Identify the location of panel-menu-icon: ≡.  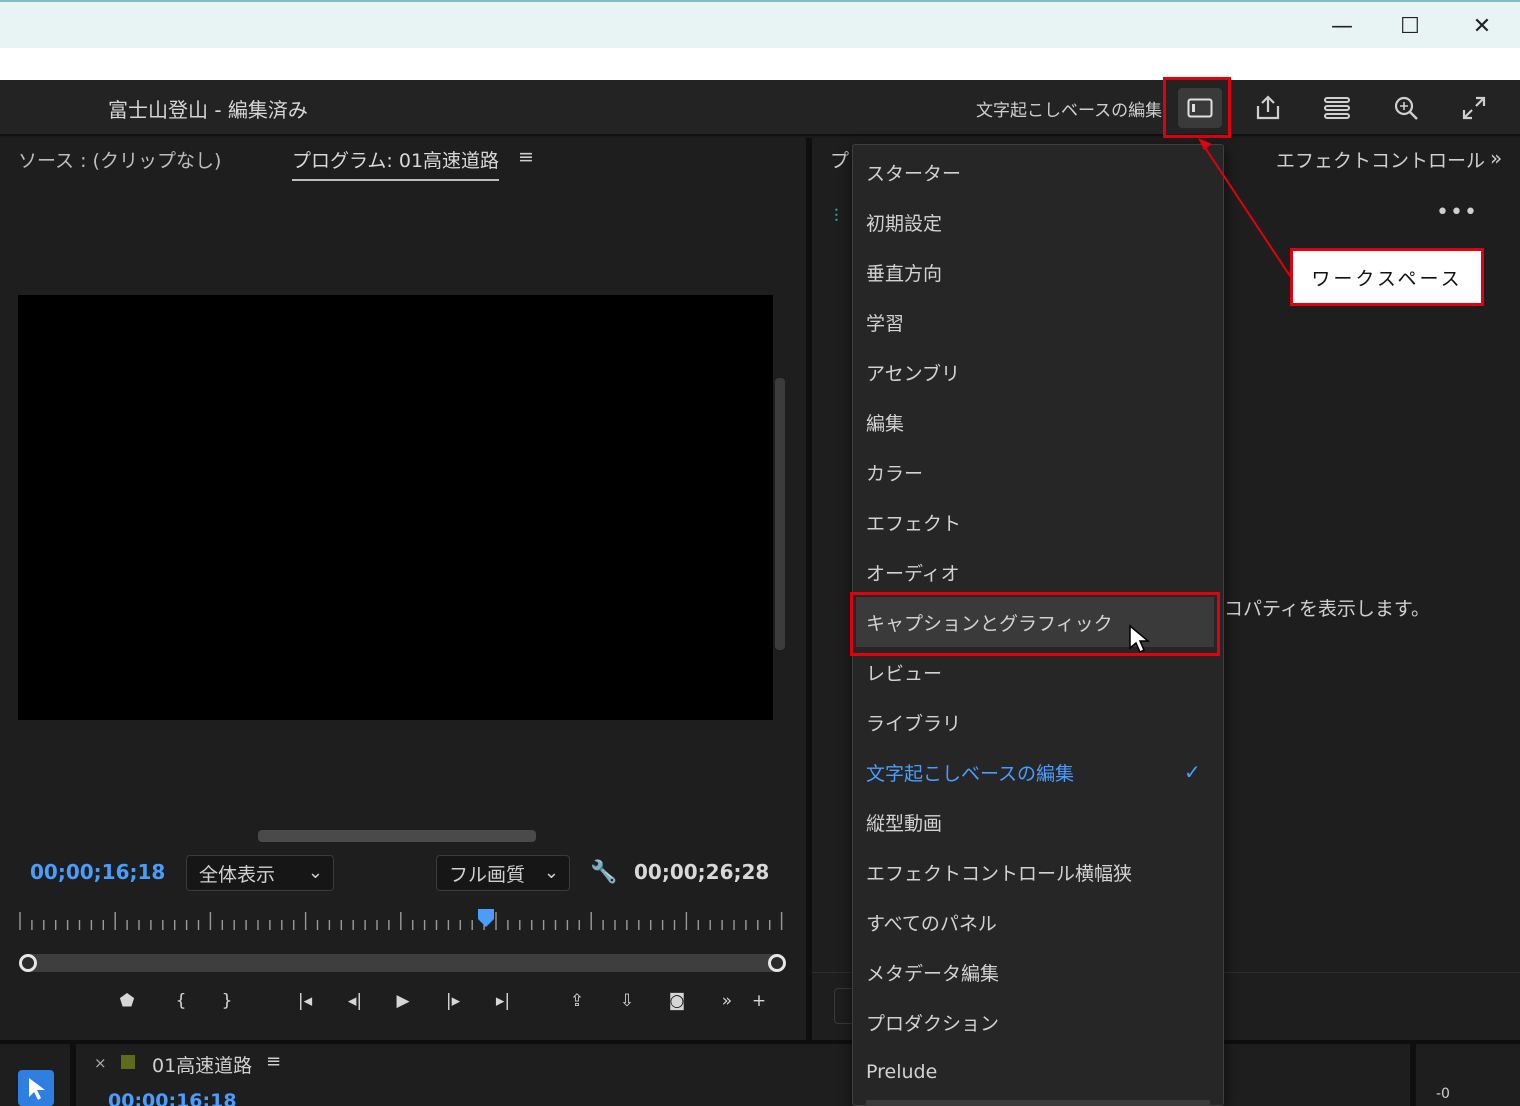
(526, 157).